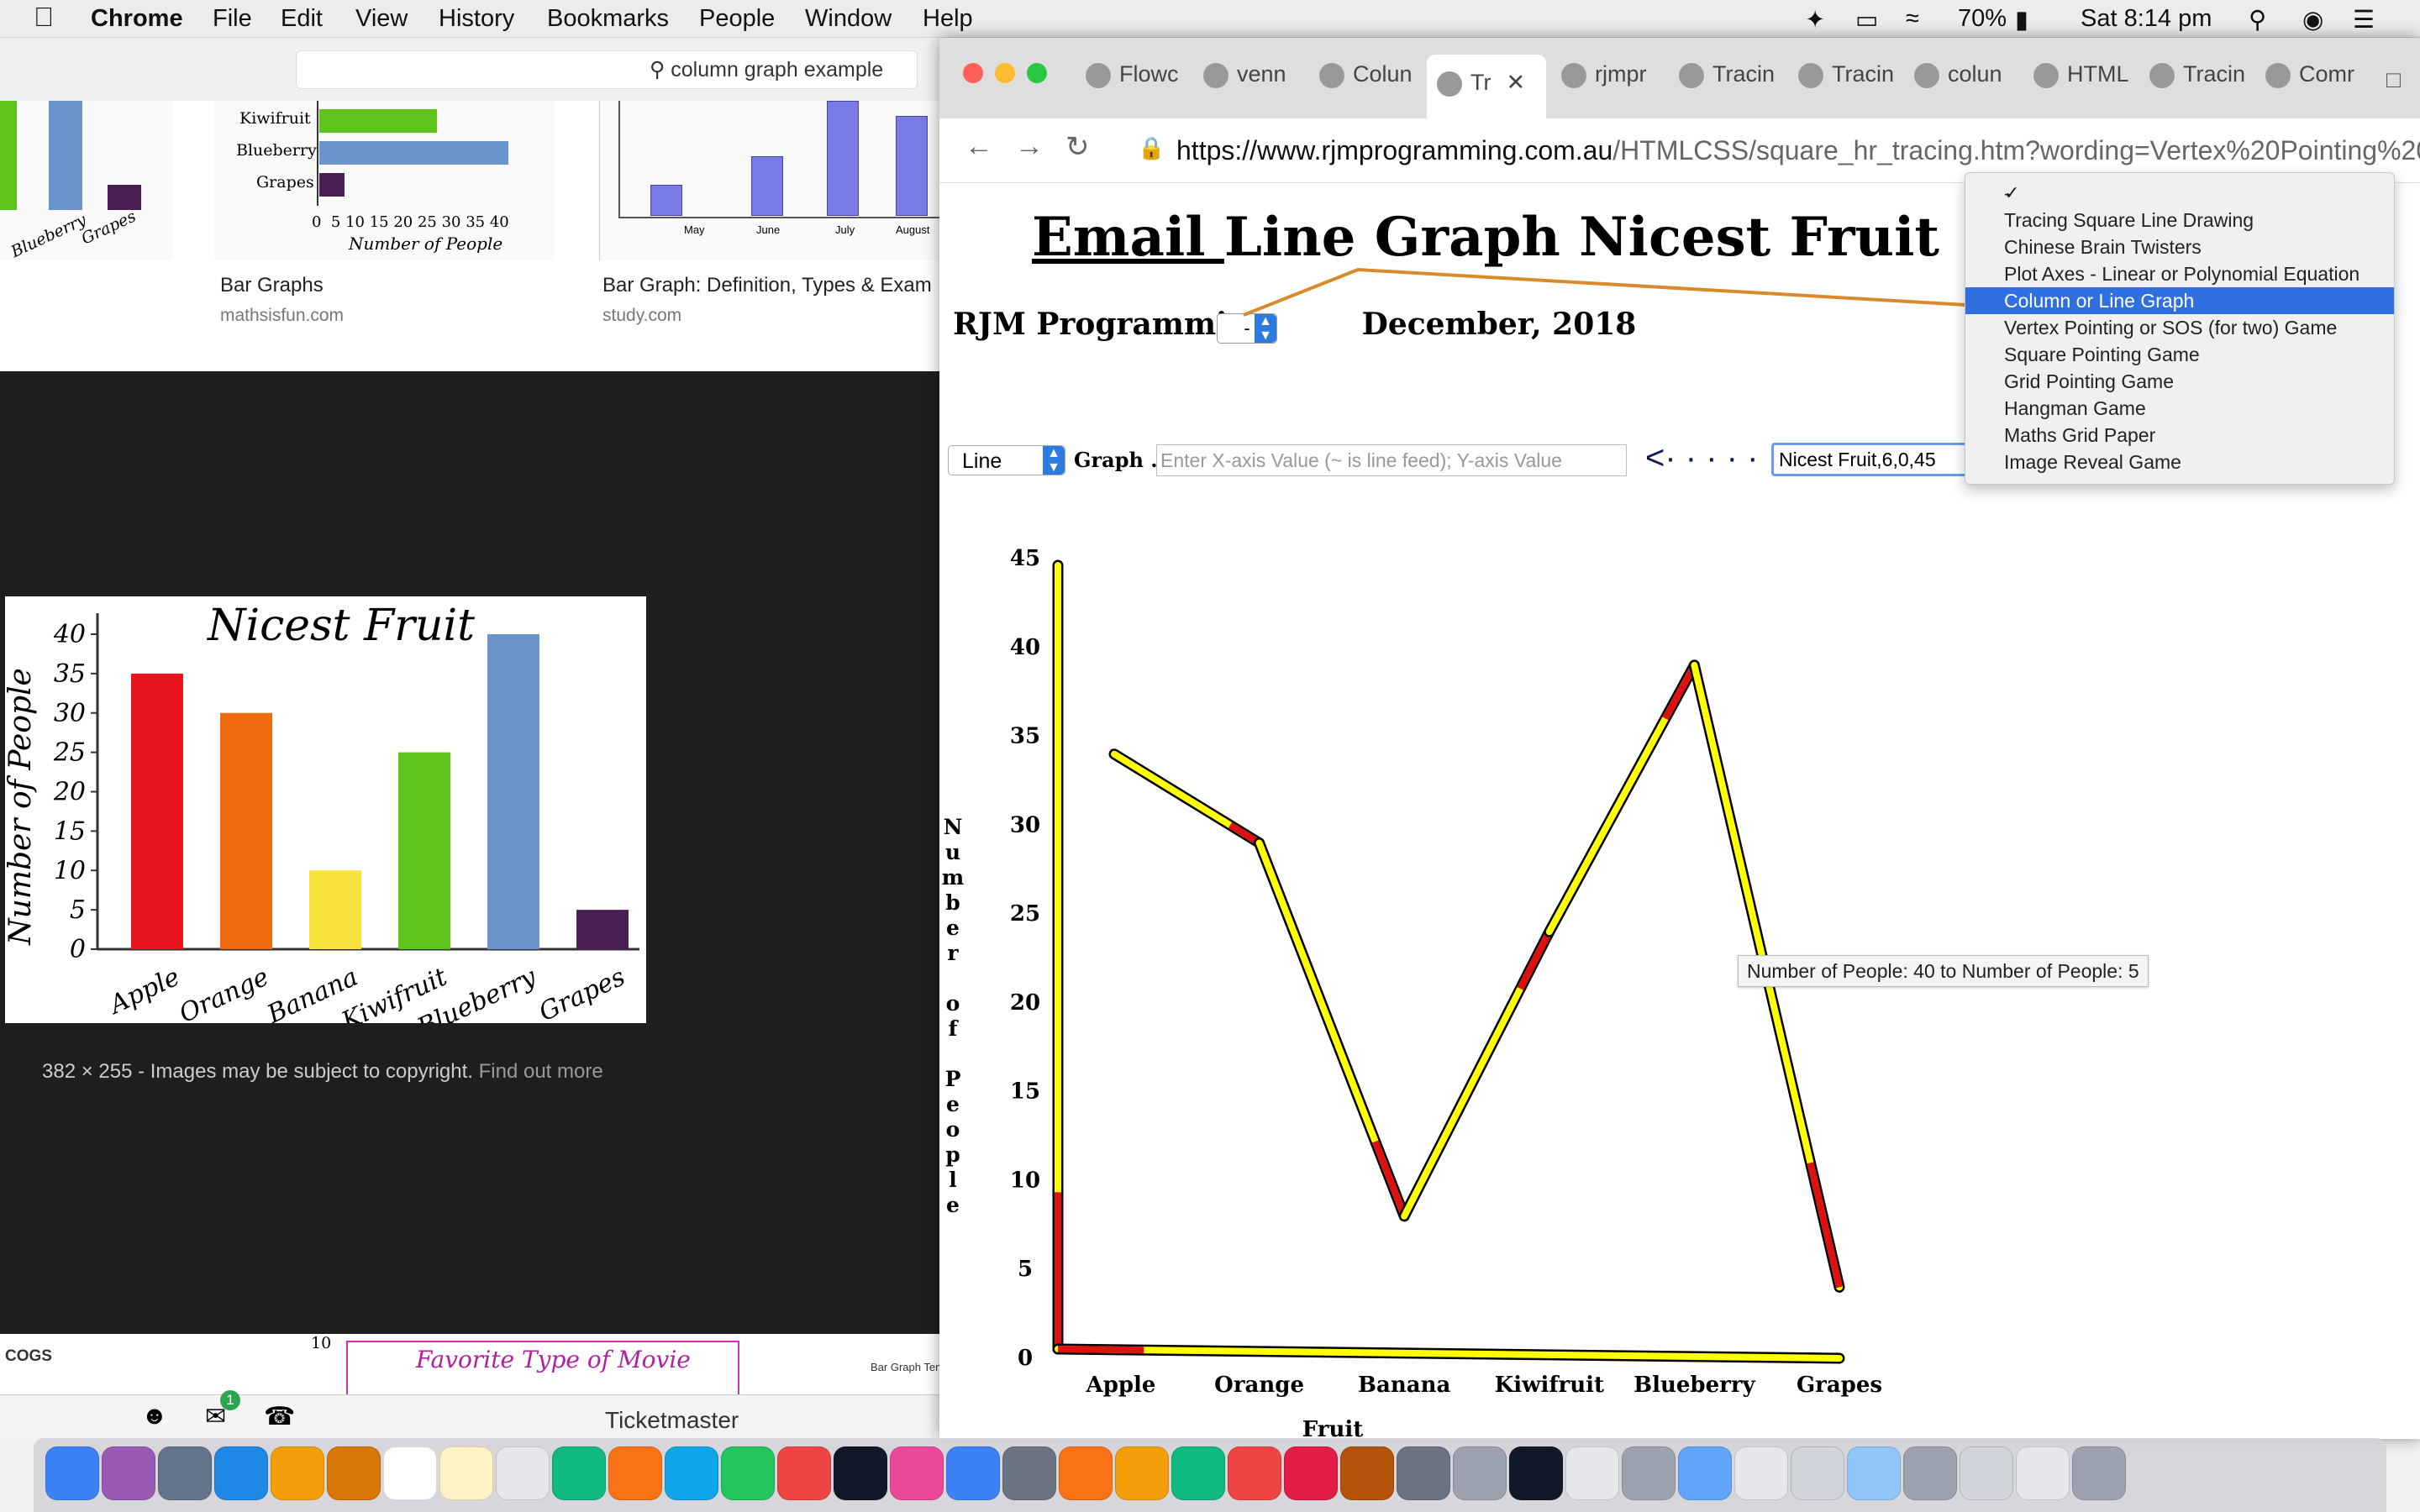  What do you see at coordinates (607, 69) in the screenshot?
I see `background-search-input: ⚲ column graph example` at bounding box center [607, 69].